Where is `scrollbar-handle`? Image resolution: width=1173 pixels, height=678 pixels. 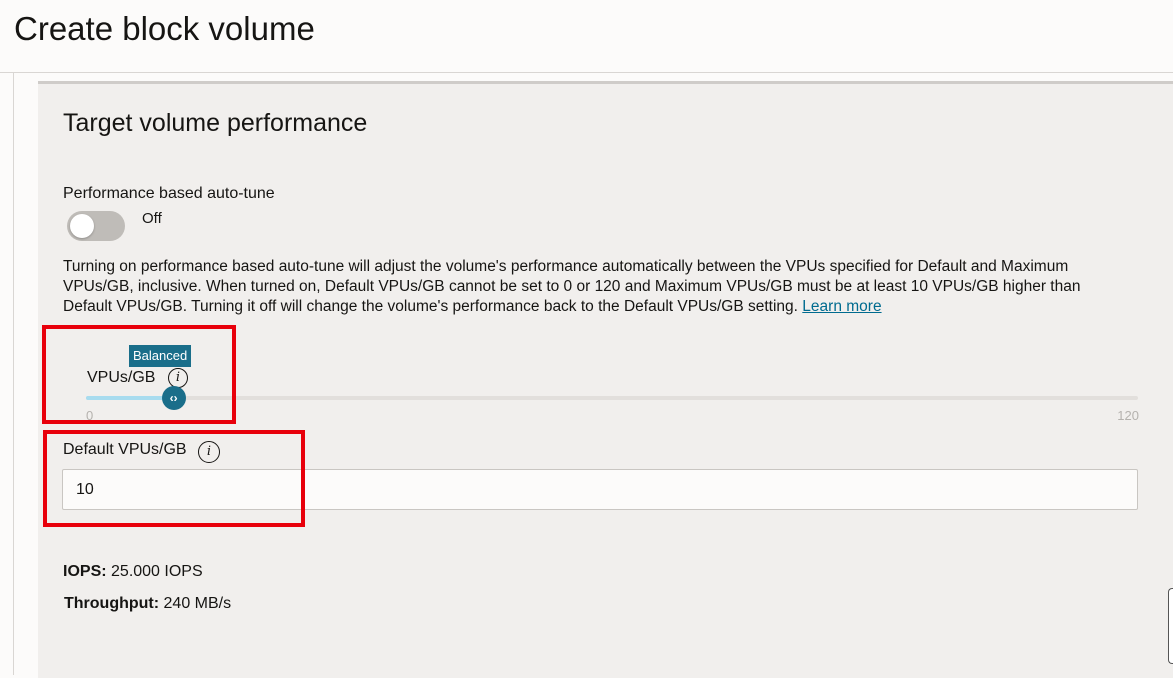
scrollbar-handle is located at coordinates (1170, 626).